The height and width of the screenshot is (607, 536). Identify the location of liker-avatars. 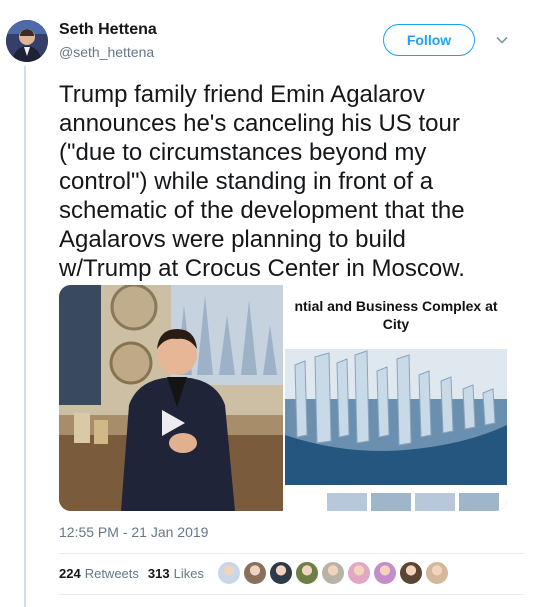
(334, 573).